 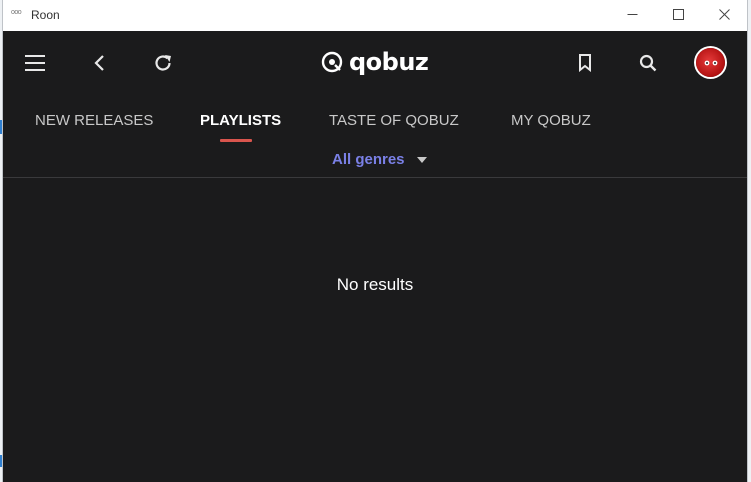 I want to click on maximize-icon, so click(x=678, y=15).